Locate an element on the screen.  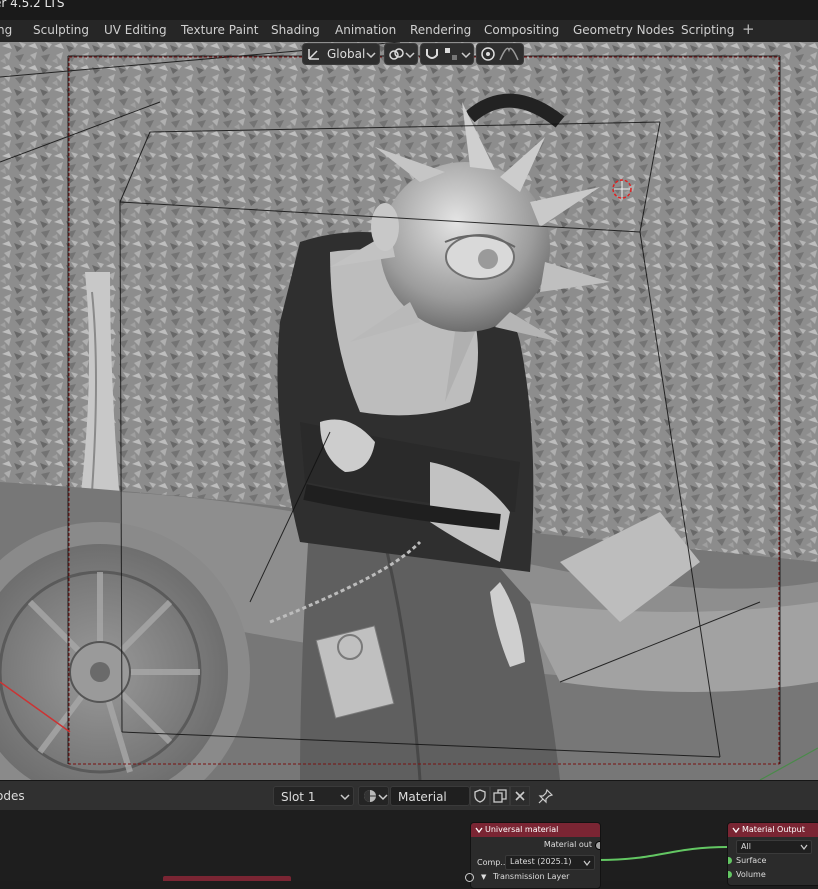
node-title: Material Output is located at coordinates (773, 829).